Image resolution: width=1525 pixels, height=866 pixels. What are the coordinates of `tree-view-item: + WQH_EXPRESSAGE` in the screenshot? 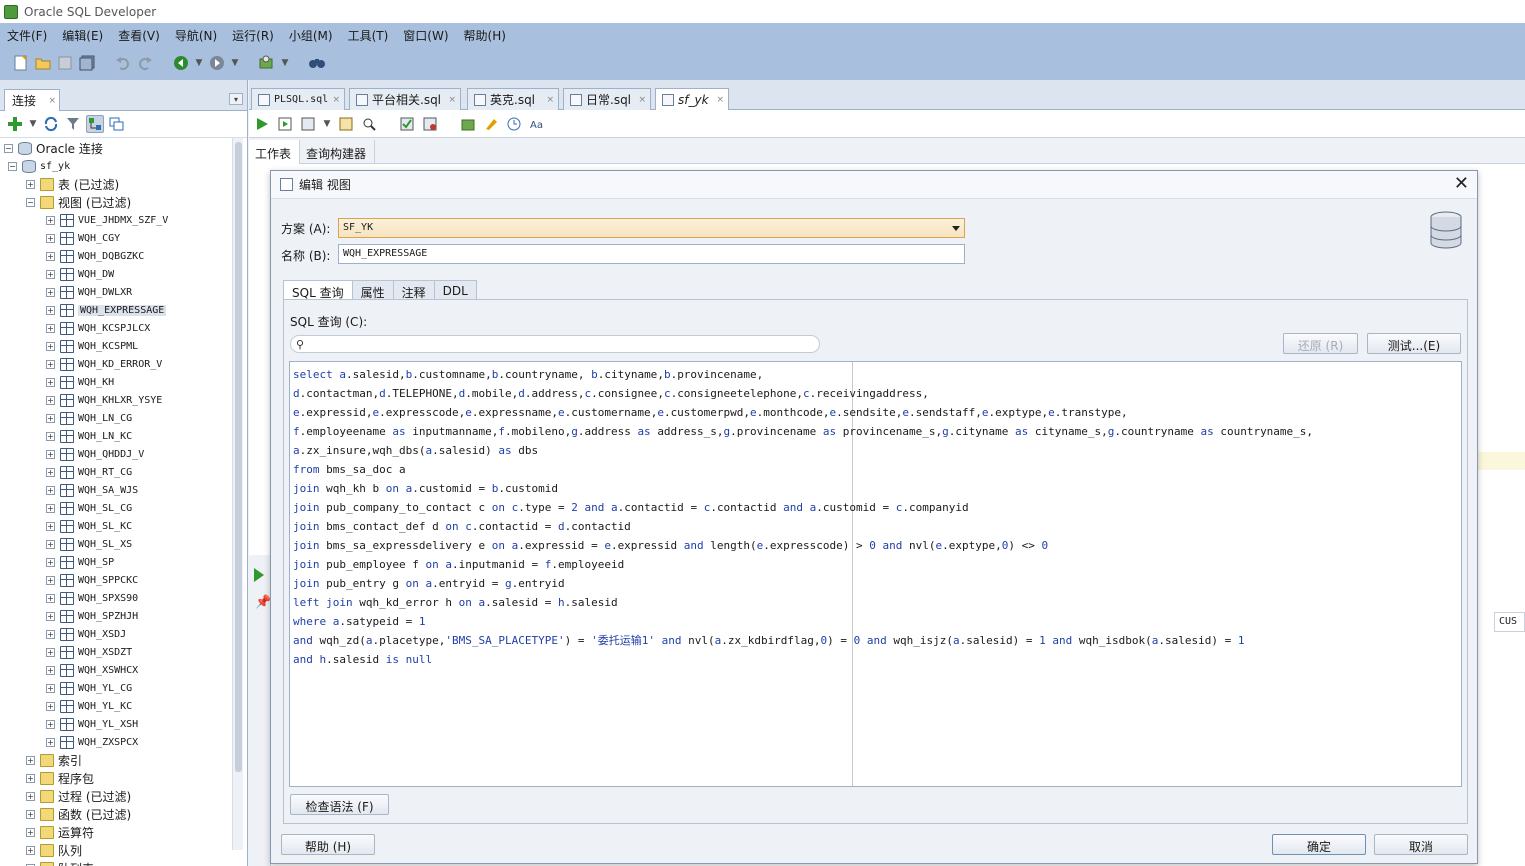 It's located at (106, 310).